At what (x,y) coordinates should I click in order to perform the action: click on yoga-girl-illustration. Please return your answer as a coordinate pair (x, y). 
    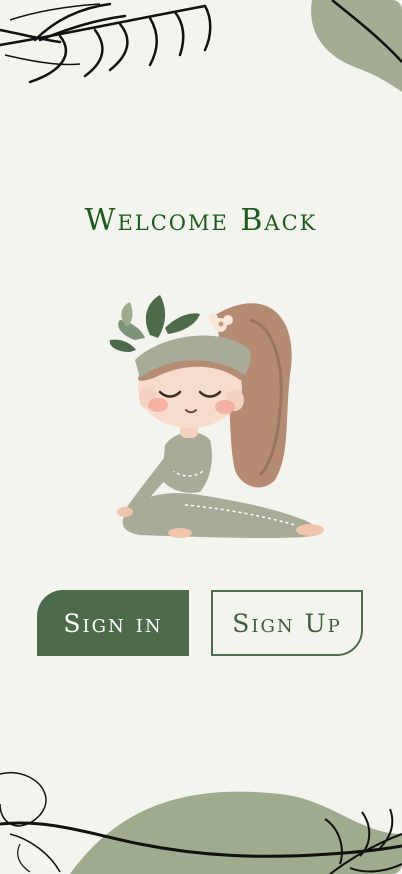
    Looking at the image, I should click on (216, 417).